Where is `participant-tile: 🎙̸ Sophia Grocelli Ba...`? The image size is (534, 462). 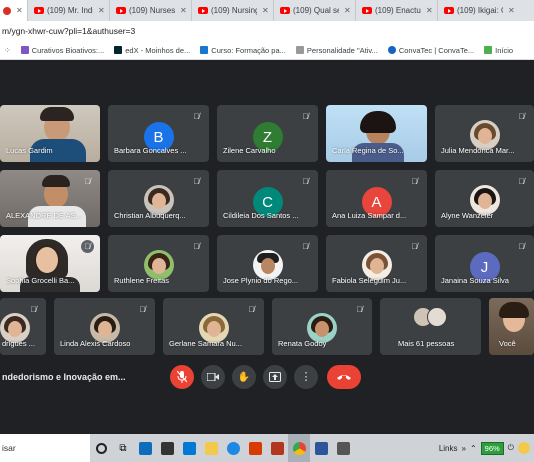 participant-tile: 🎙̸ Sophia Grocelli Ba... is located at coordinates (50, 263).